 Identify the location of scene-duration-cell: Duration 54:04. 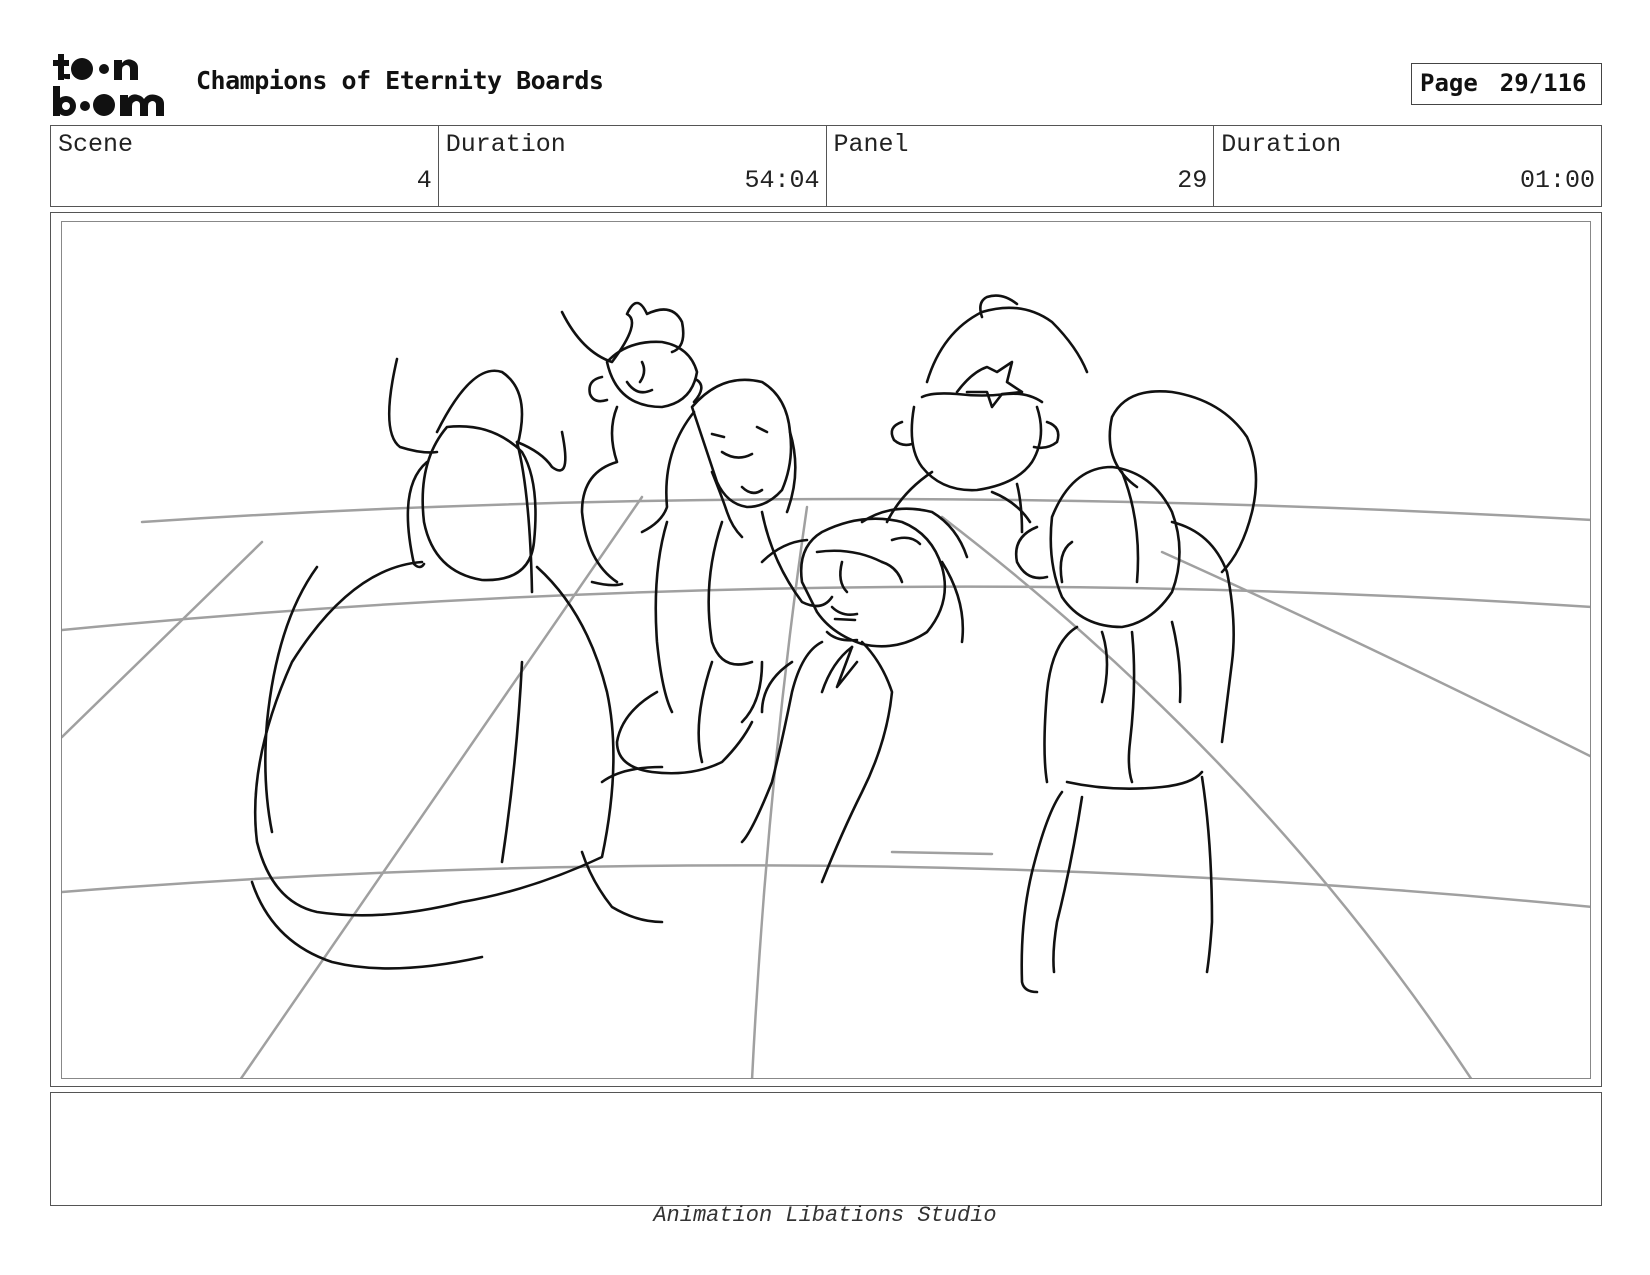
(633, 166).